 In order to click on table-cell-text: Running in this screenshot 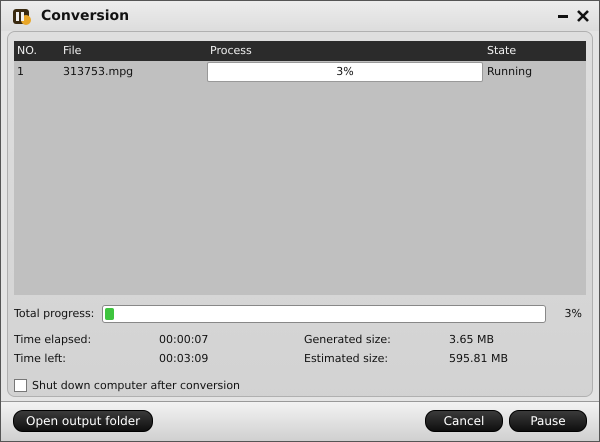, I will do `click(510, 71)`.